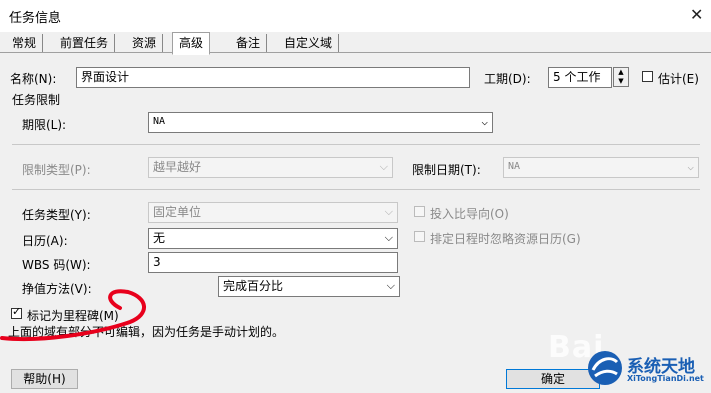 This screenshot has width=711, height=393. Describe the element at coordinates (320, 122) in the screenshot. I see `deadline-select: NA ⌵` at that location.